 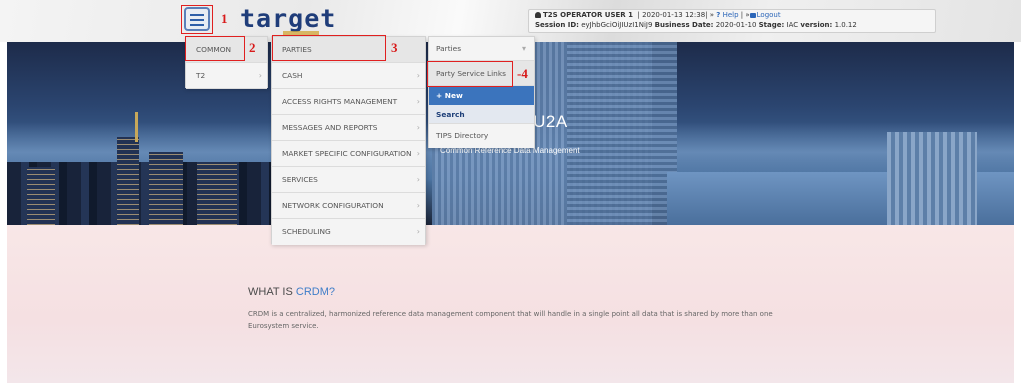 I want to click on search-button: Search, so click(x=481, y=114).